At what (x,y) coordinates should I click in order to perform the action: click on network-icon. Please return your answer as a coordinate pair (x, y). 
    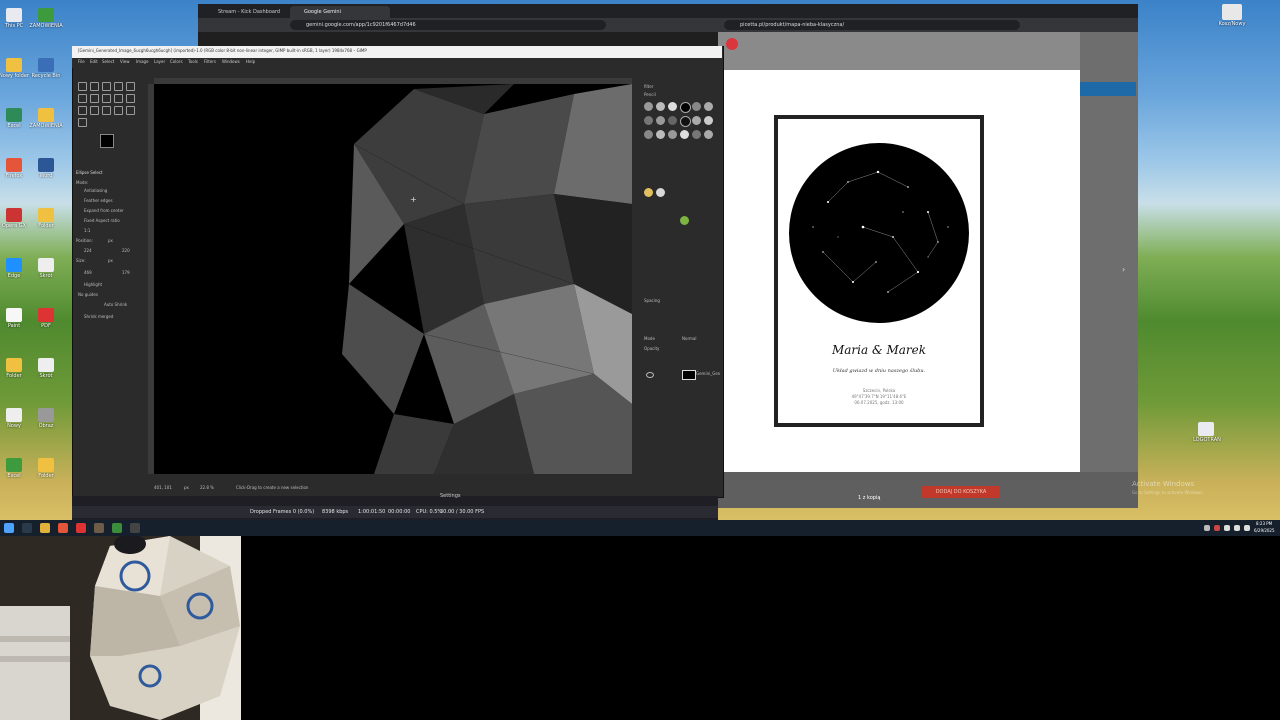
    Looking at the image, I should click on (1227, 528).